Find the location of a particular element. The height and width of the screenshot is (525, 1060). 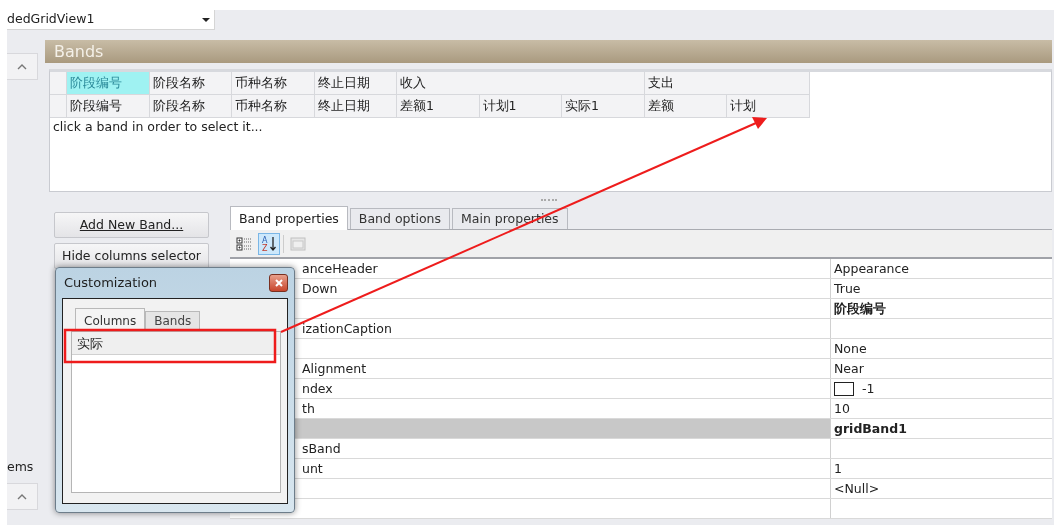

close-icon is located at coordinates (278, 283).